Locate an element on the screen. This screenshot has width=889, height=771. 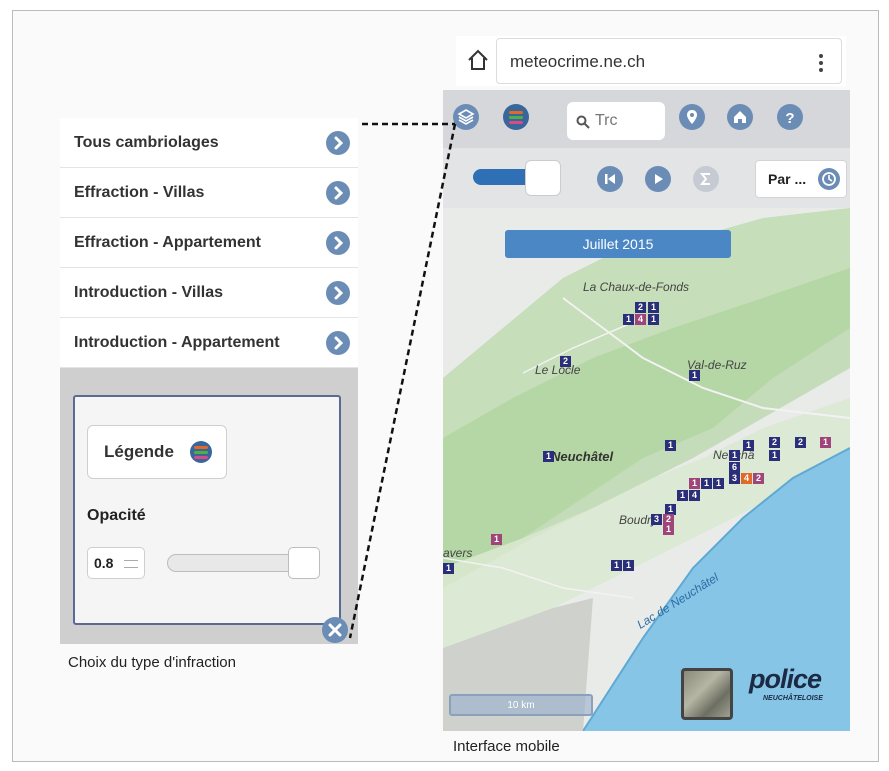
menu-item-label: Introduction - Villas is located at coordinates (149, 292).